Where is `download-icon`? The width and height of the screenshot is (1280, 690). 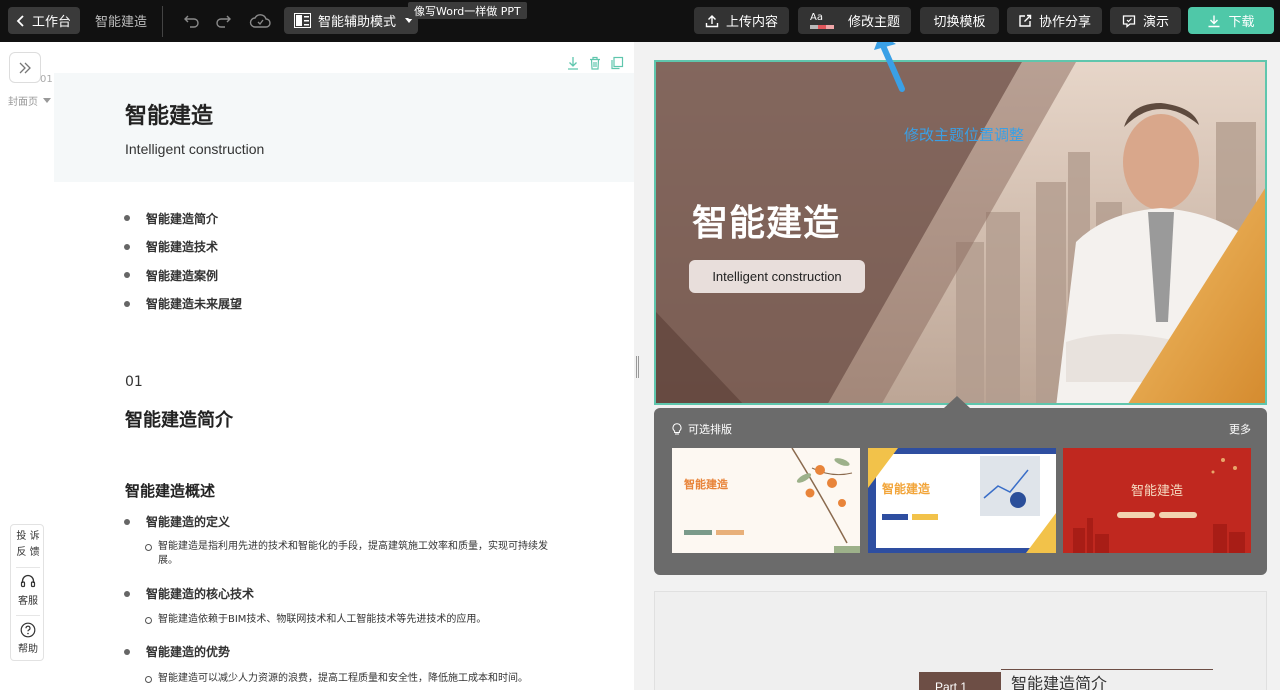
download-icon is located at coordinates (1214, 21).